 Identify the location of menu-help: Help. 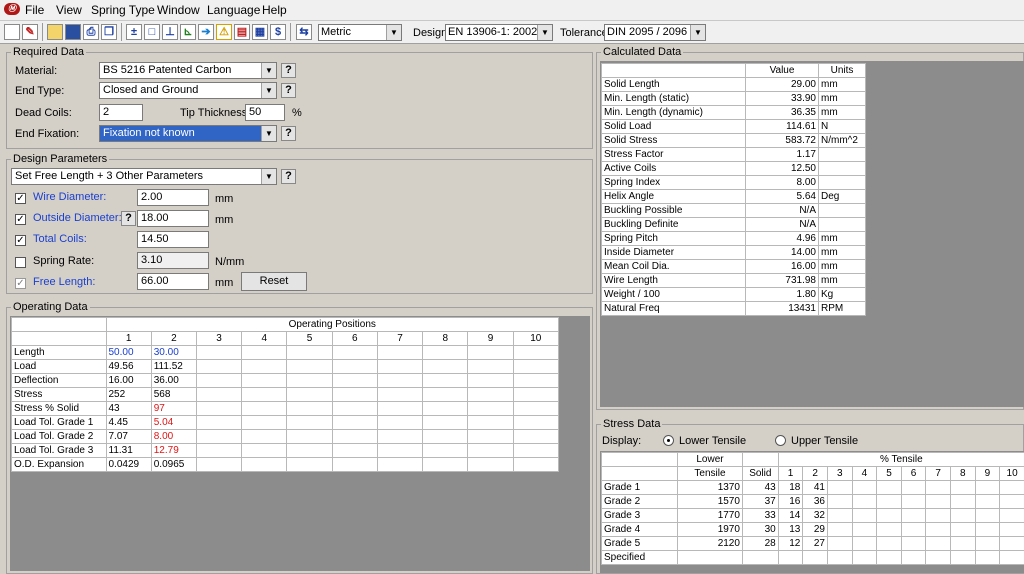
(274, 10).